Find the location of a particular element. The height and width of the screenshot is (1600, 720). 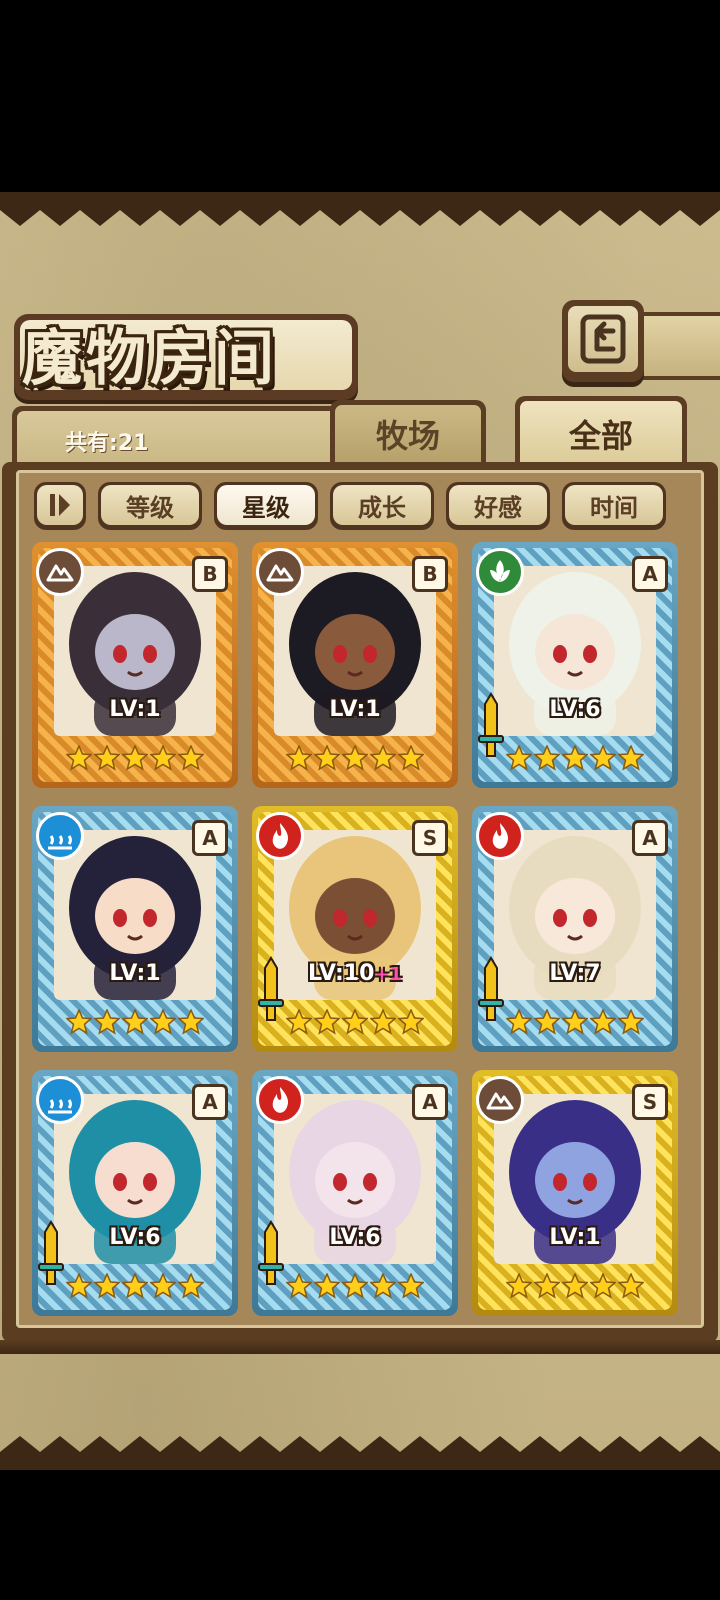

sort-by-growth-button: 成长 is located at coordinates (382, 506).